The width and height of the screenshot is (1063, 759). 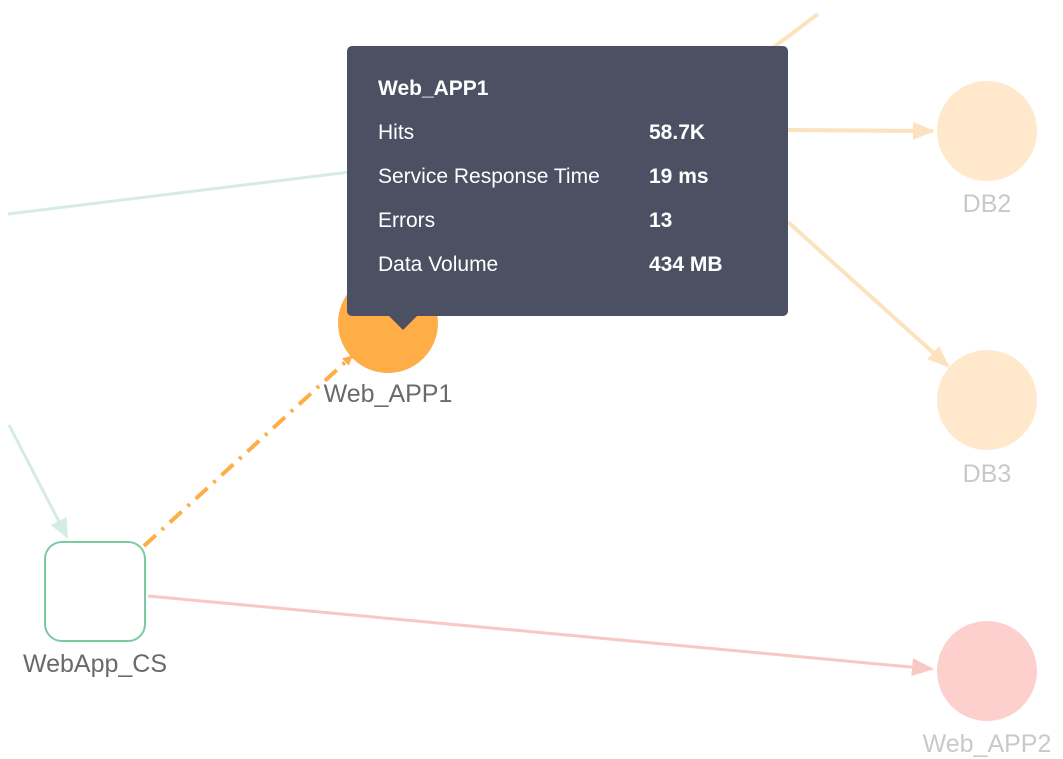 What do you see at coordinates (987, 671) in the screenshot?
I see `node-web-app2` at bounding box center [987, 671].